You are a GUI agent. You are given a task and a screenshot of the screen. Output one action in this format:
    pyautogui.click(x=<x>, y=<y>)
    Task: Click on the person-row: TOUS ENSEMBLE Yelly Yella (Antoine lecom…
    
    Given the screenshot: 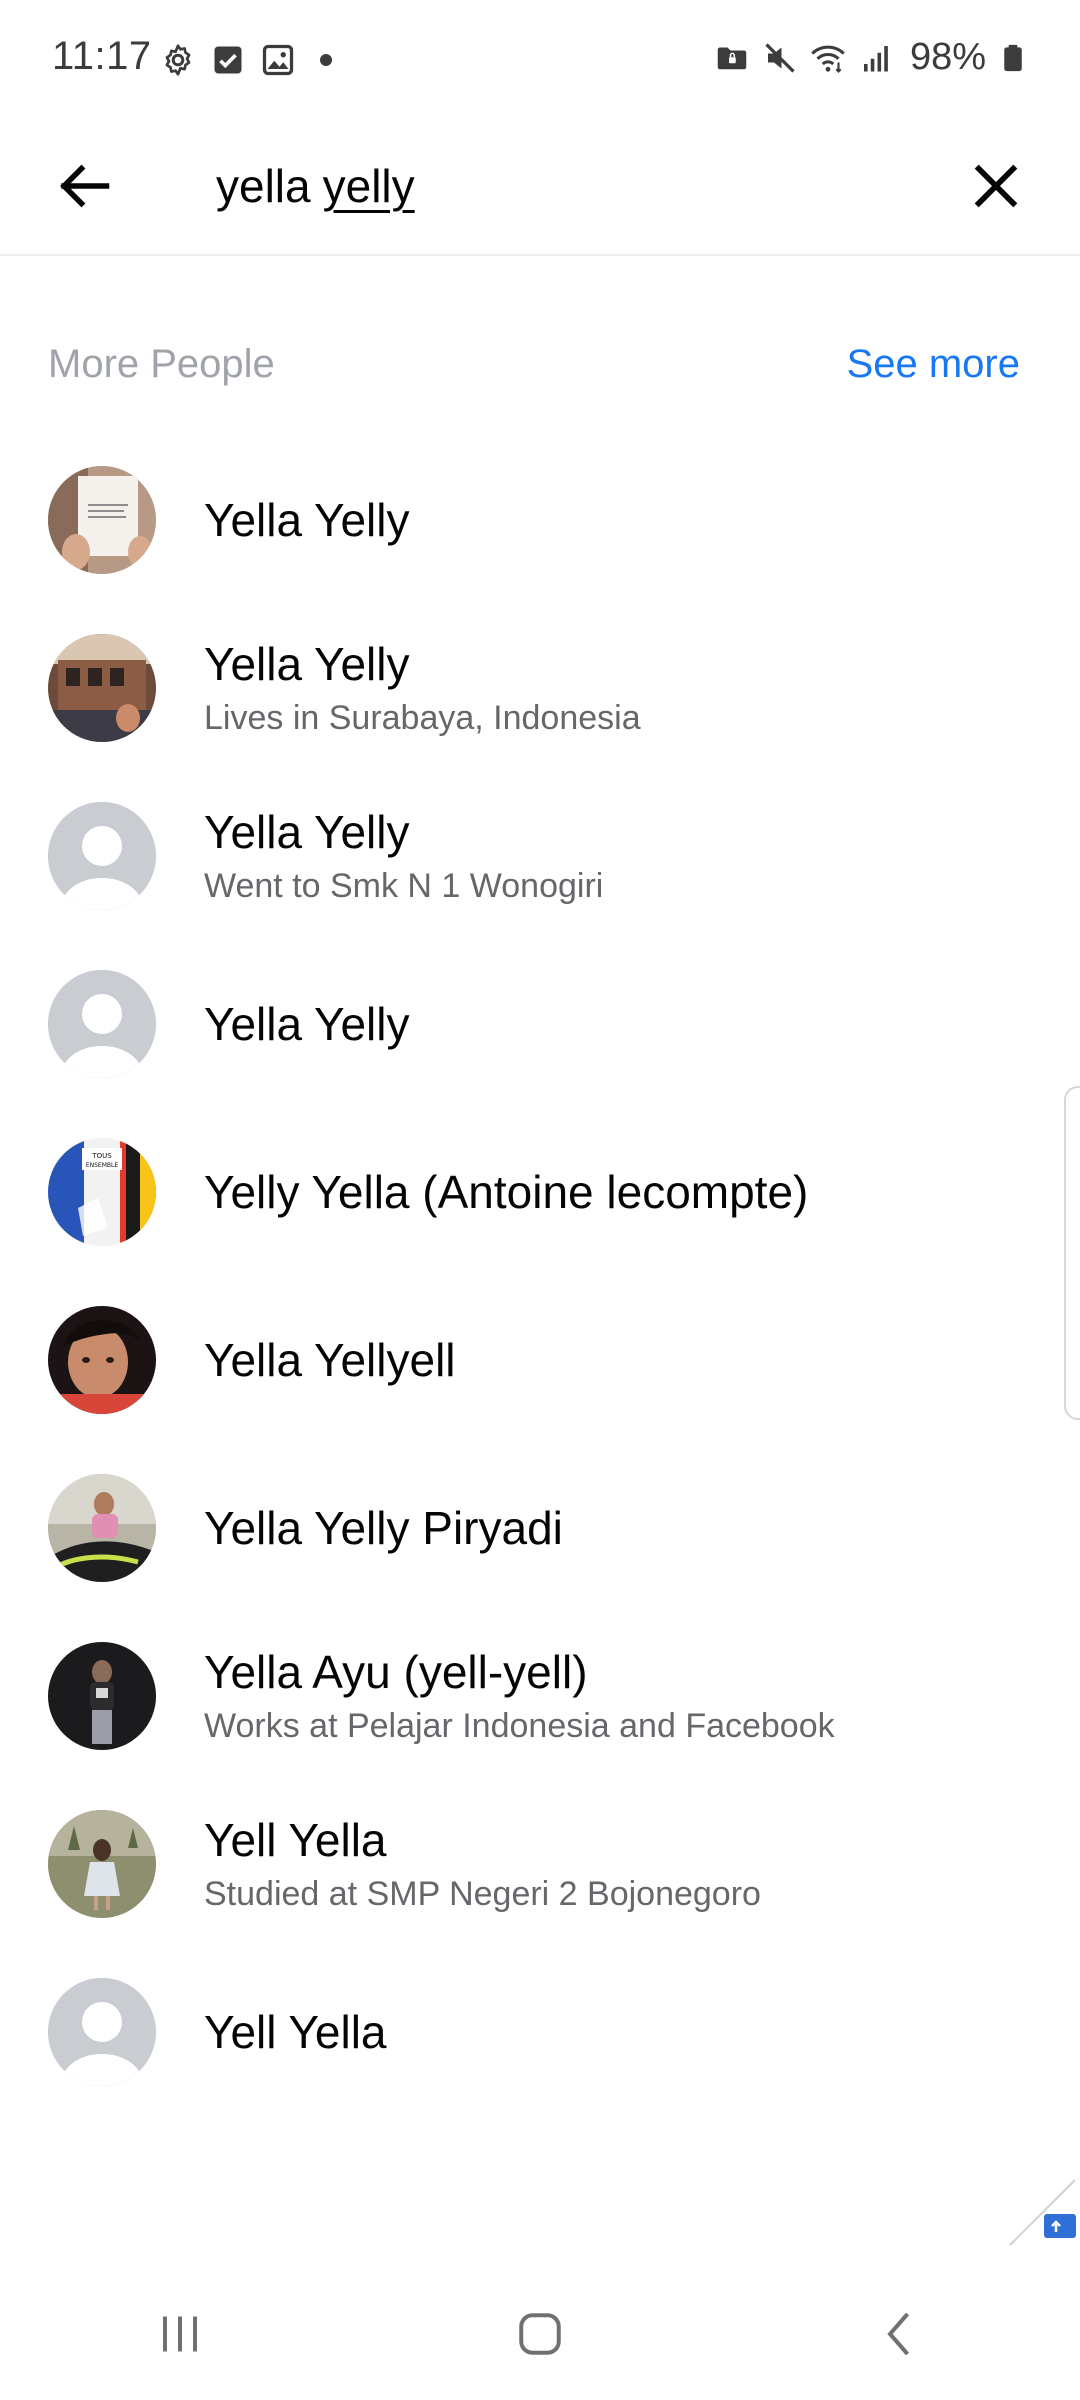 What is the action you would take?
    pyautogui.click(x=540, y=1192)
    